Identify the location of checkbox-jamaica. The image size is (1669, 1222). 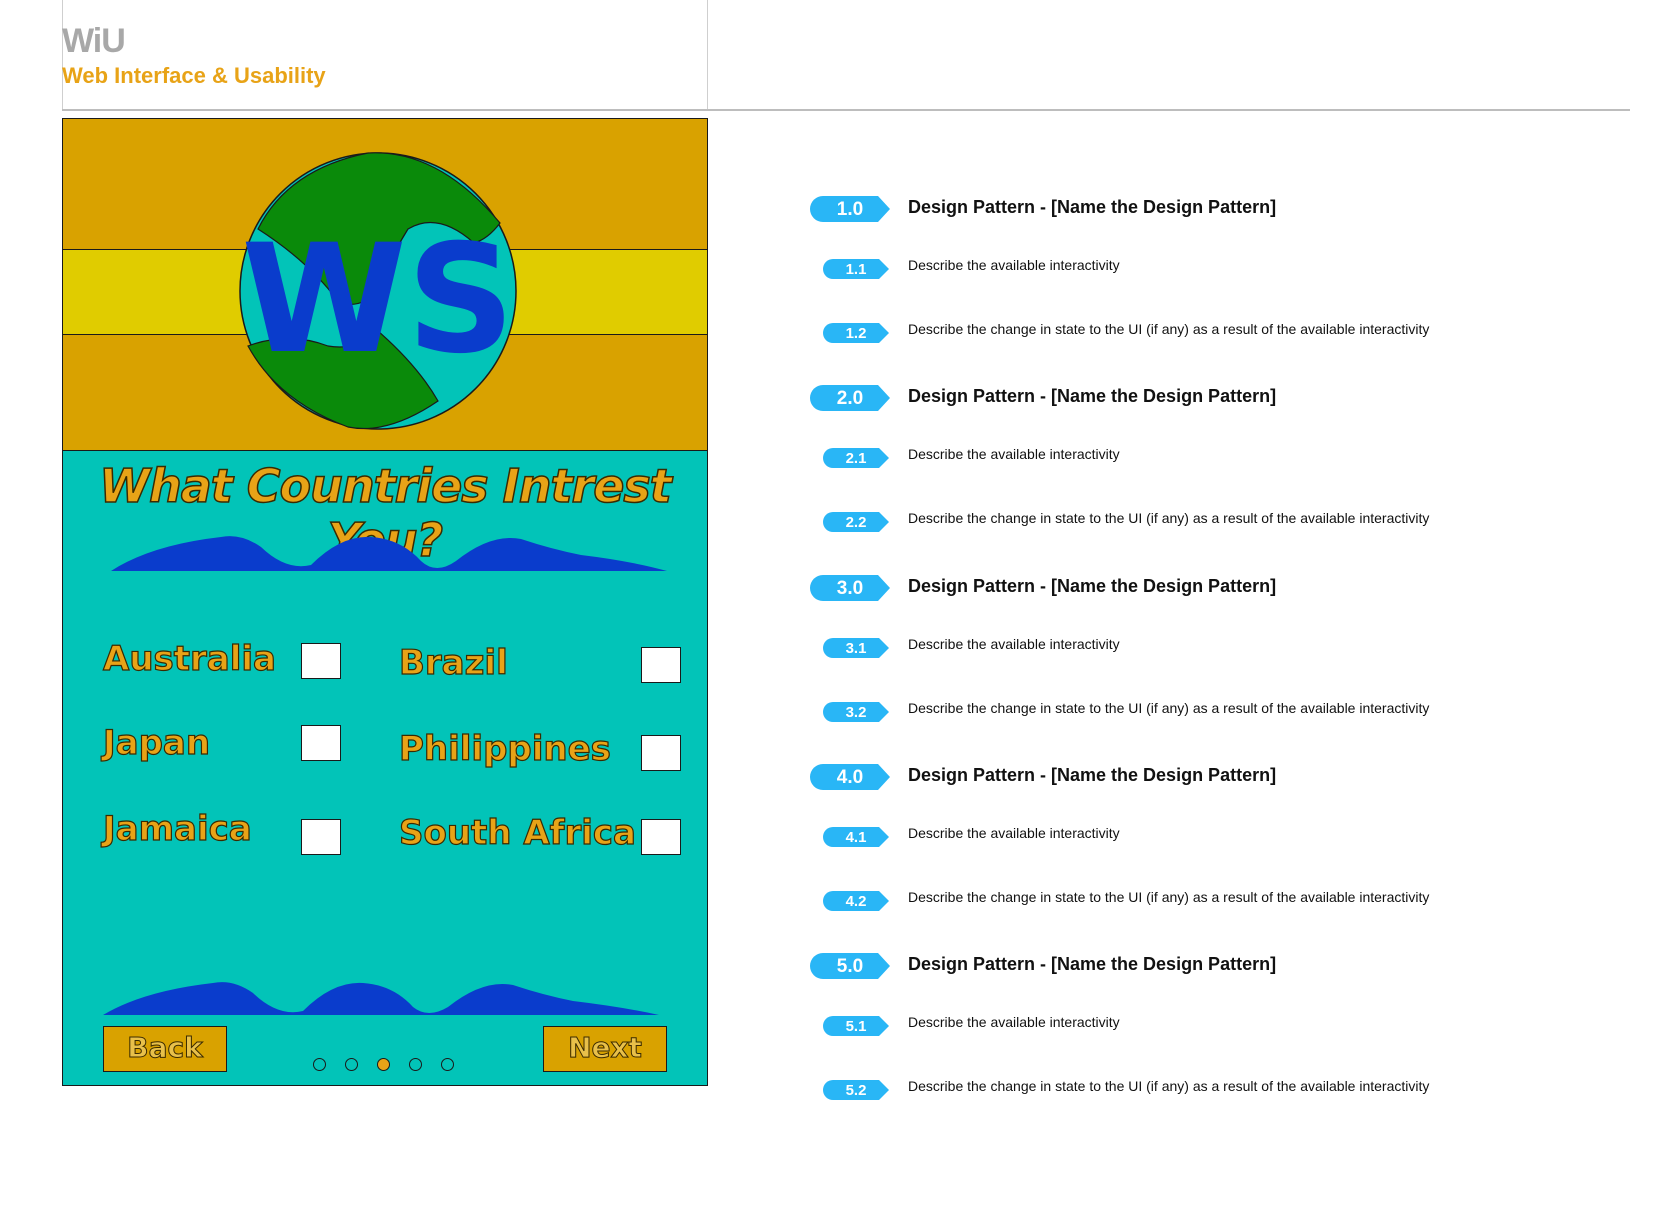
(321, 837).